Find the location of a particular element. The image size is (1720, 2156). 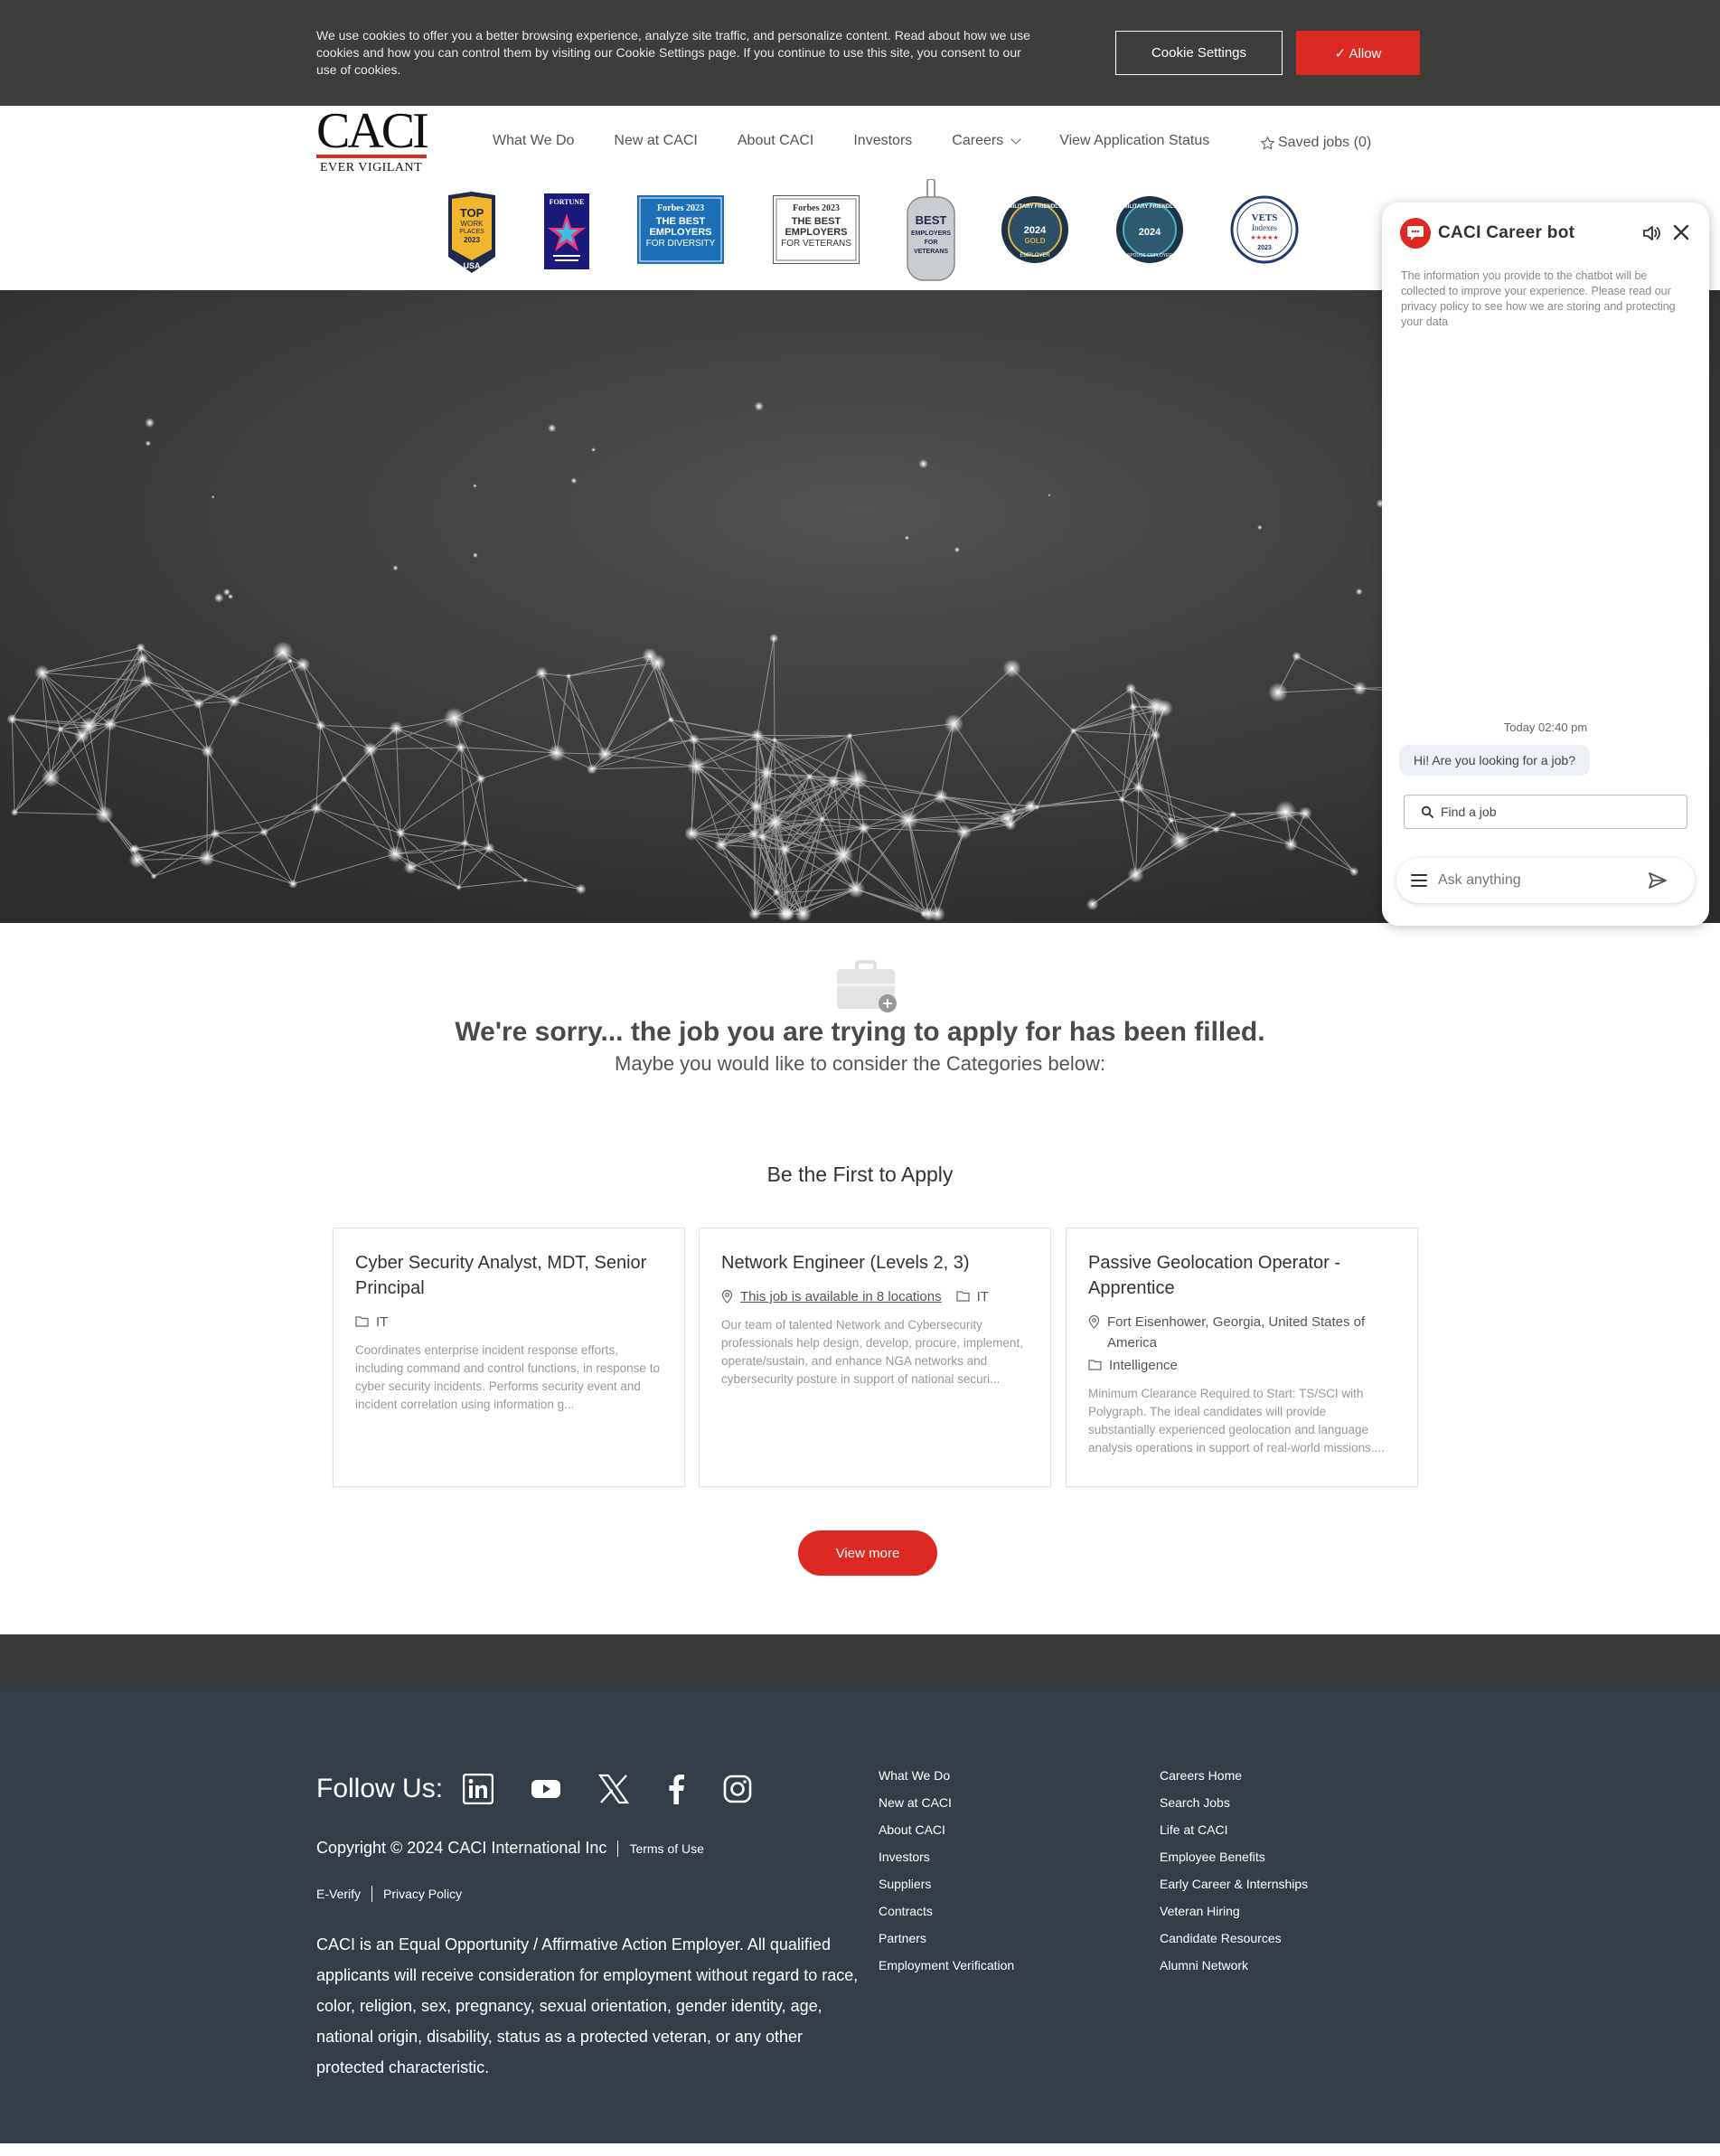

badge-text: FORTUNE is located at coordinates (567, 202).